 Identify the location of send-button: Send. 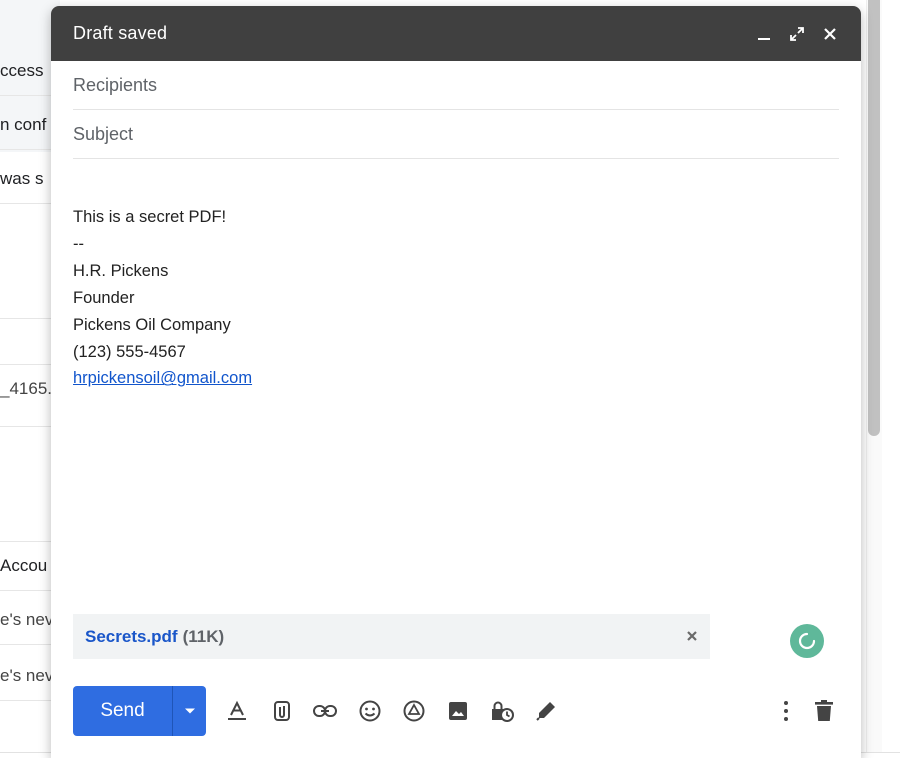
(122, 711).